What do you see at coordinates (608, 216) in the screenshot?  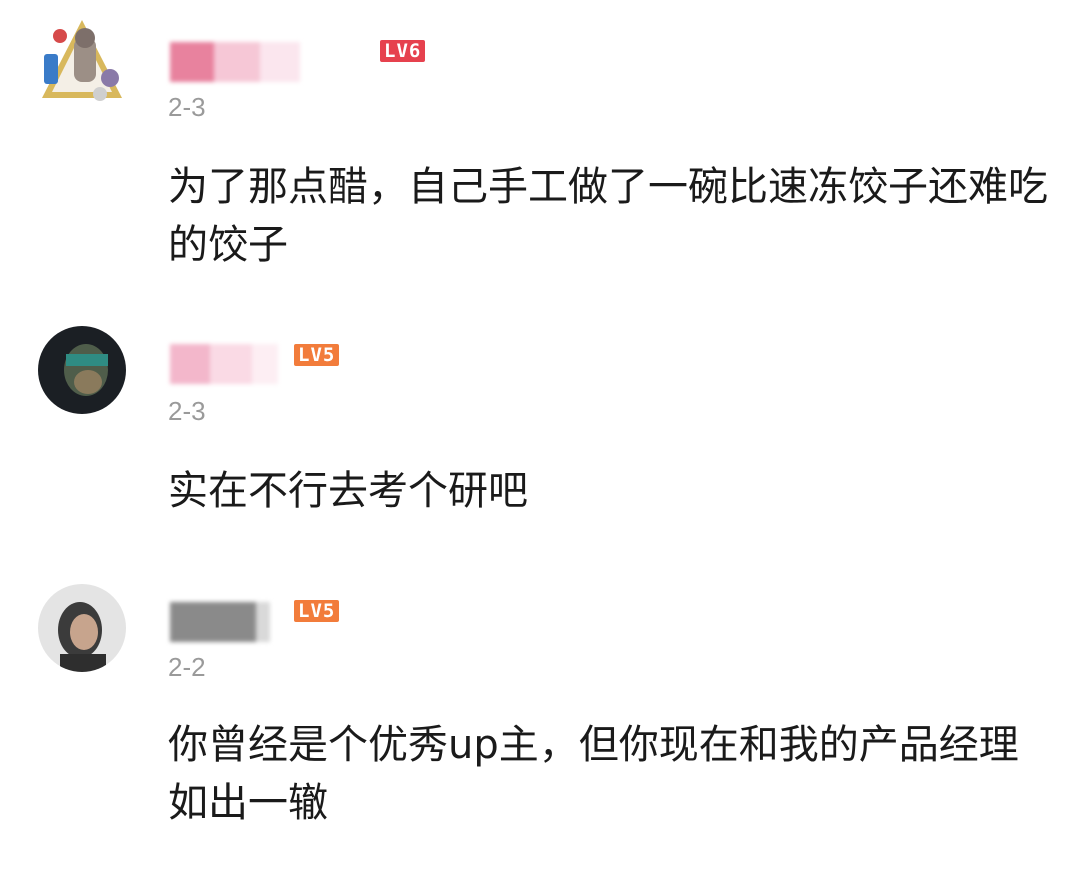 I see `comment-text: 为了那点醋，自己手工做了一碗比速冻饺子还难吃的饺子` at bounding box center [608, 216].